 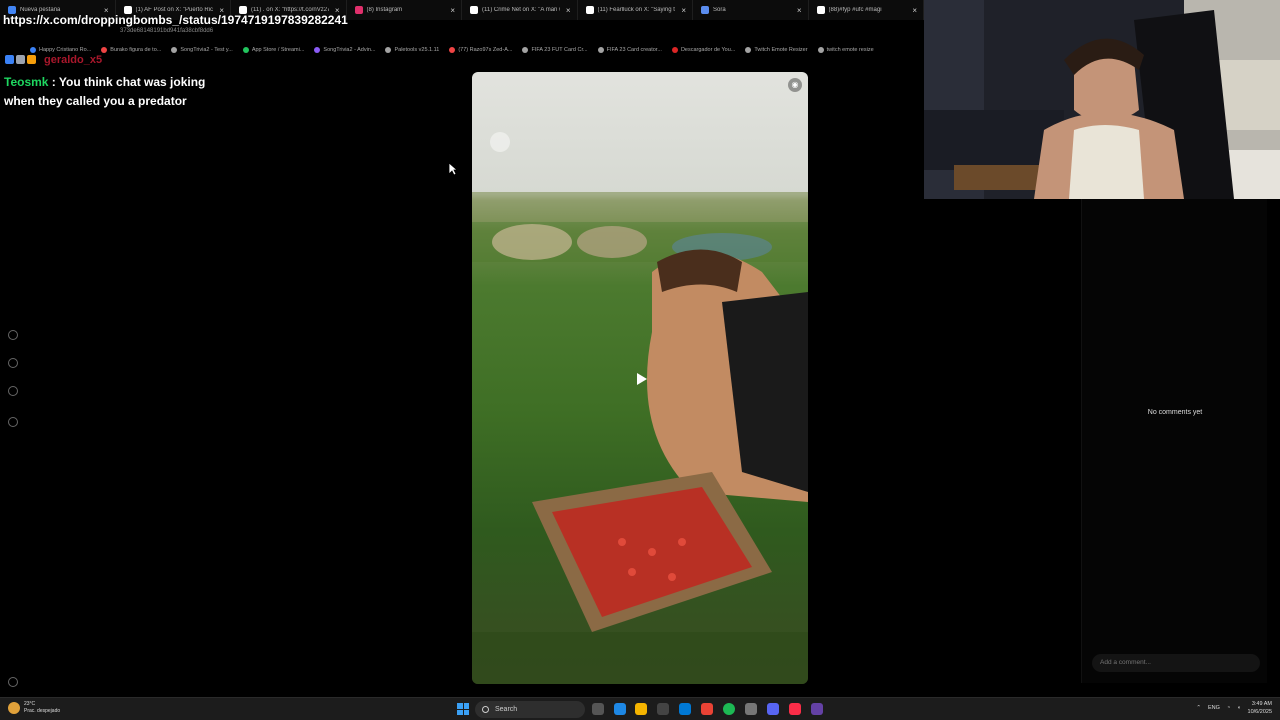 What do you see at coordinates (620, 709) in the screenshot?
I see `edge-icon` at bounding box center [620, 709].